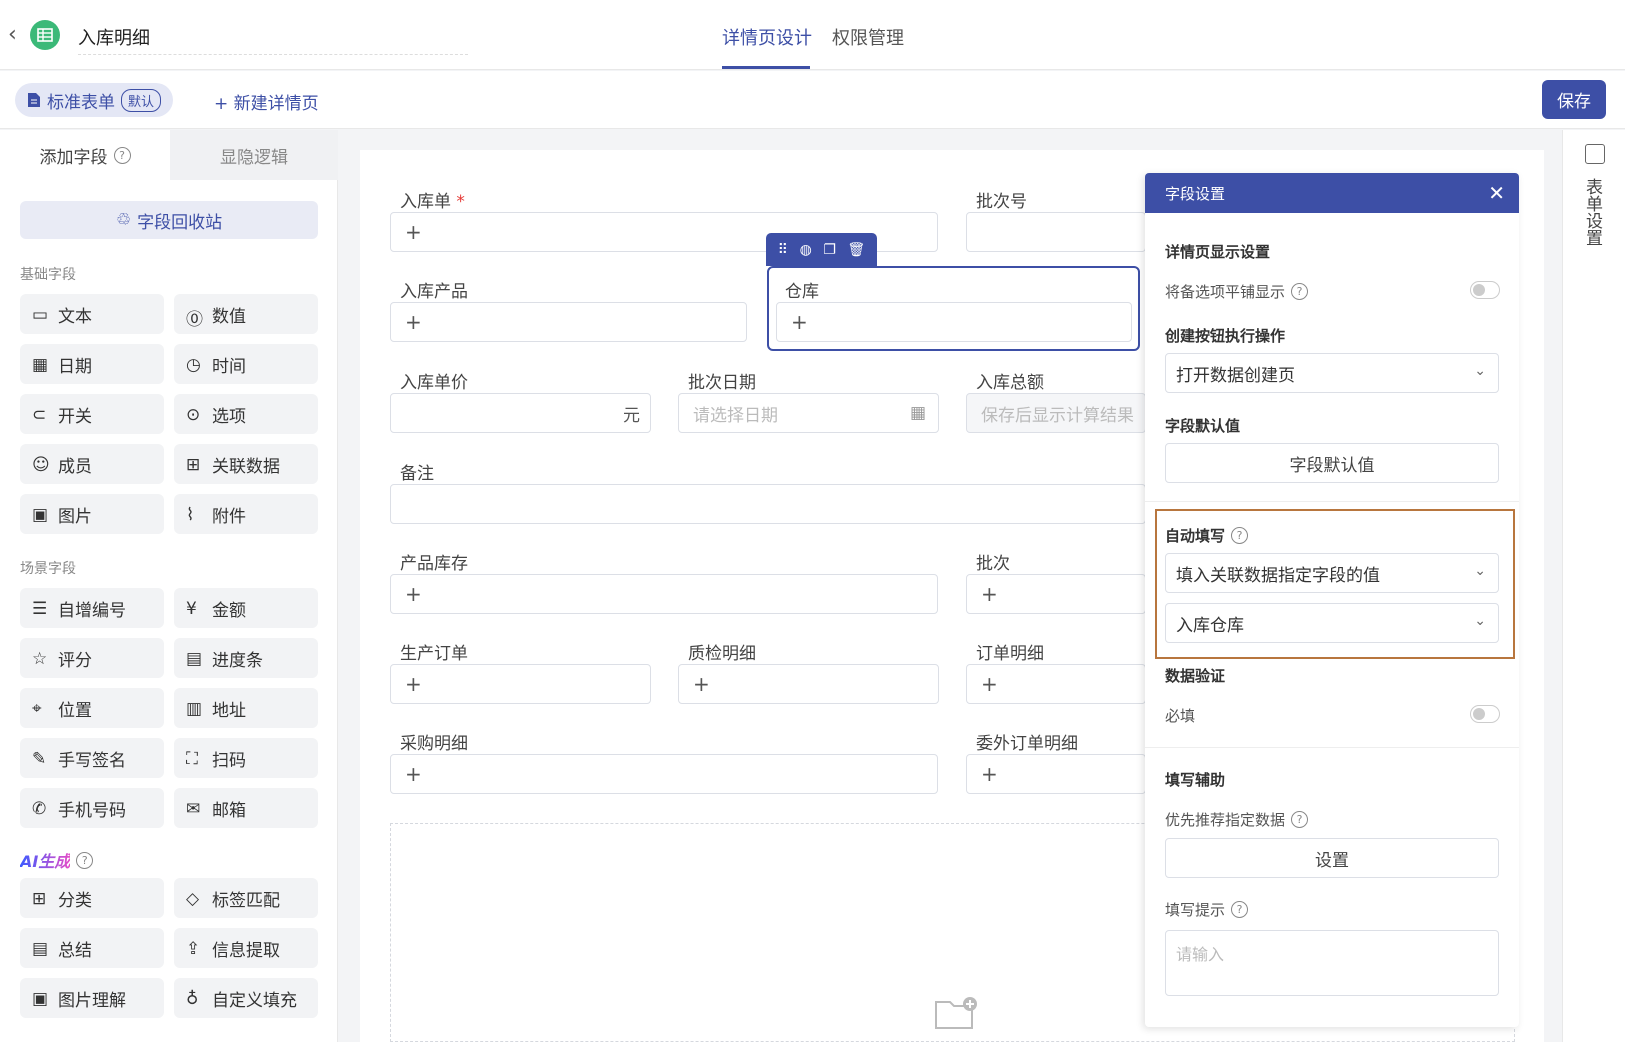 The image size is (1625, 1042). I want to click on field-label-stock: 产品库存, so click(434, 564).